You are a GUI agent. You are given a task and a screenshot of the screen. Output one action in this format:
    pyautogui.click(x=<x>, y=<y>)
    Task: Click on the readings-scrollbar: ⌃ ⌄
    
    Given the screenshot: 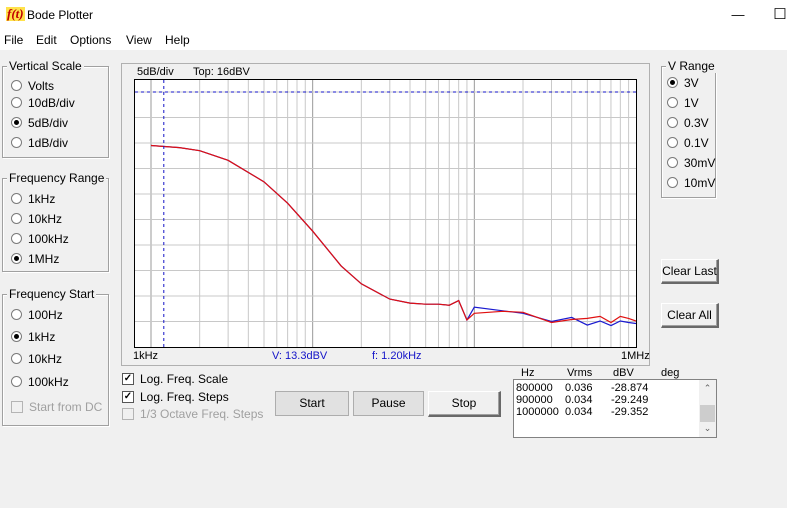 What is the action you would take?
    pyautogui.click(x=707, y=408)
    